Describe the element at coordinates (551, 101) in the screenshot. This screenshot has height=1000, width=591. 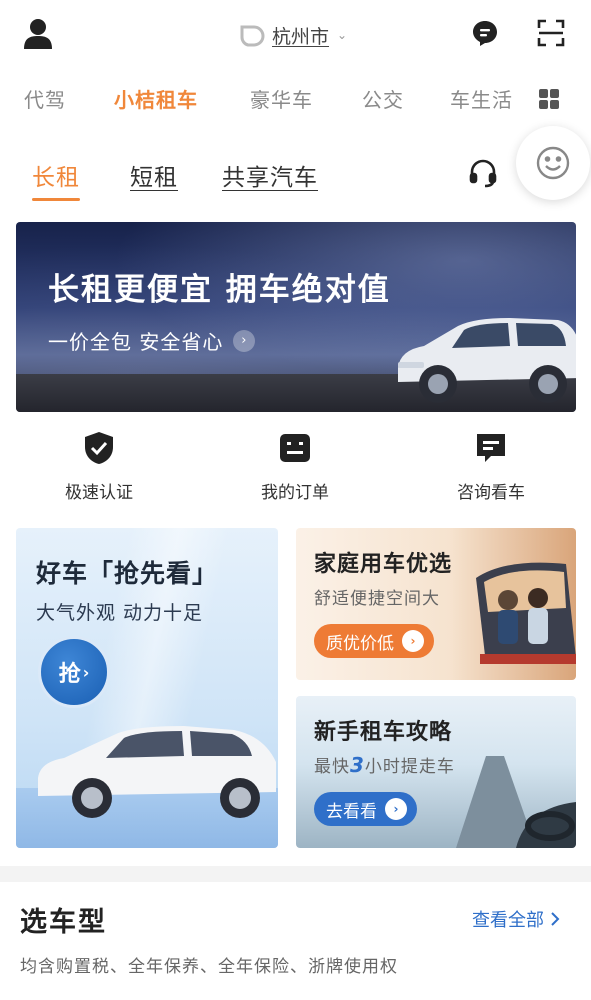
I see `grid-menu-icon` at that location.